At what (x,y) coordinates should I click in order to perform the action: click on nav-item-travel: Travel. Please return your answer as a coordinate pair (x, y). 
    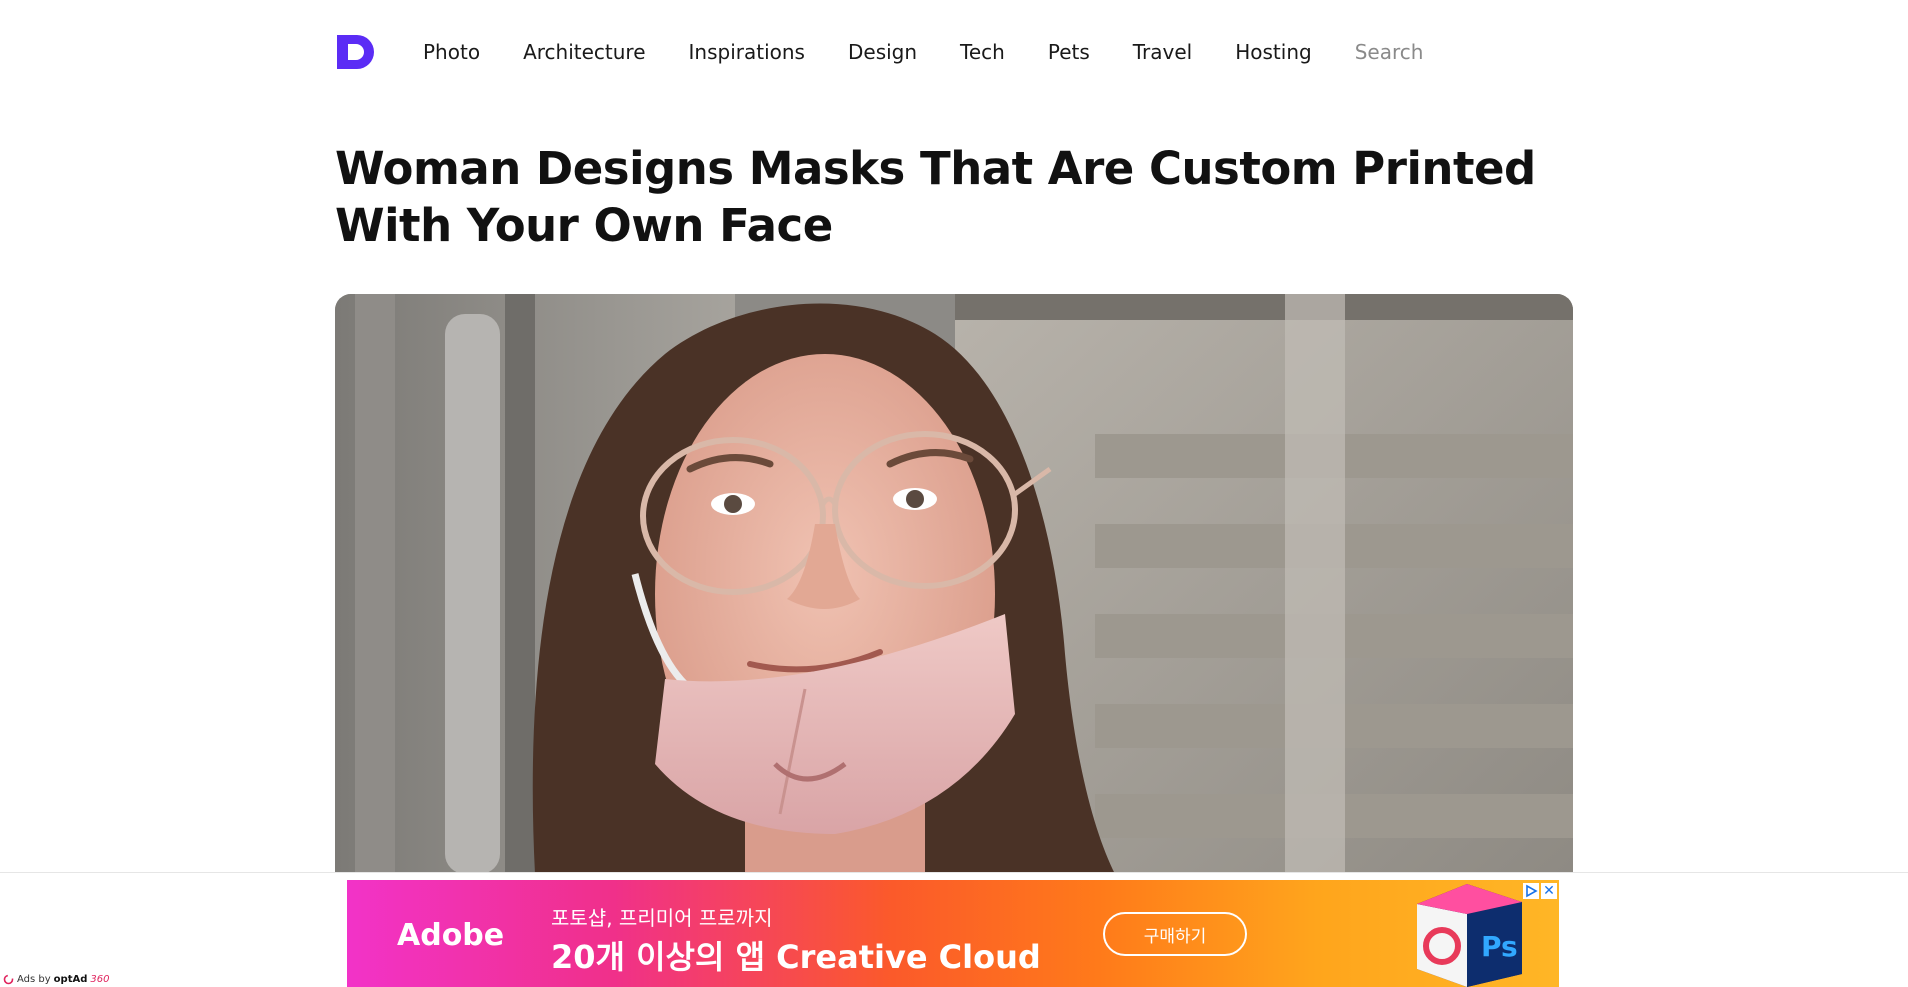
    Looking at the image, I should click on (1162, 52).